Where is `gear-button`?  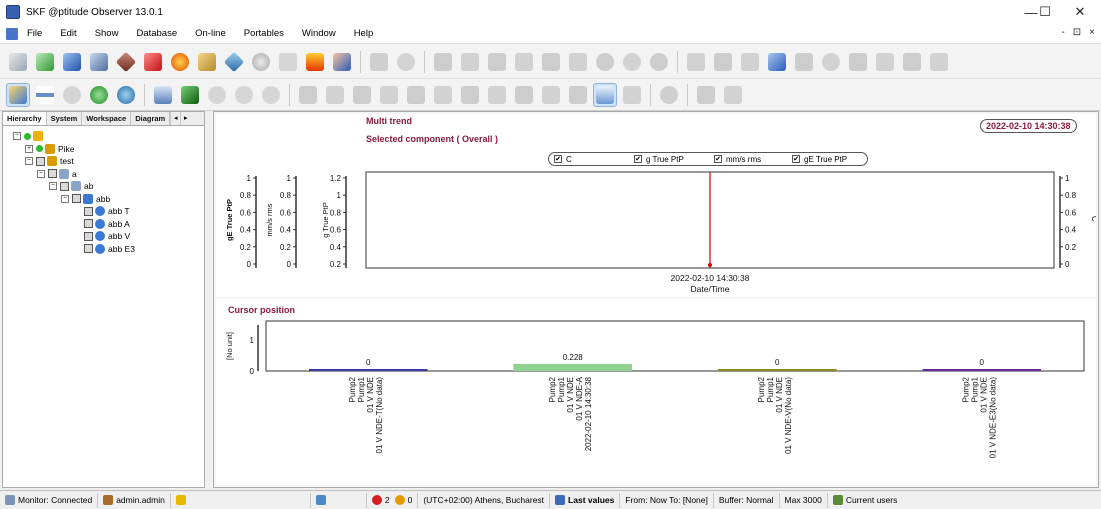
gear-button is located at coordinates (261, 62).